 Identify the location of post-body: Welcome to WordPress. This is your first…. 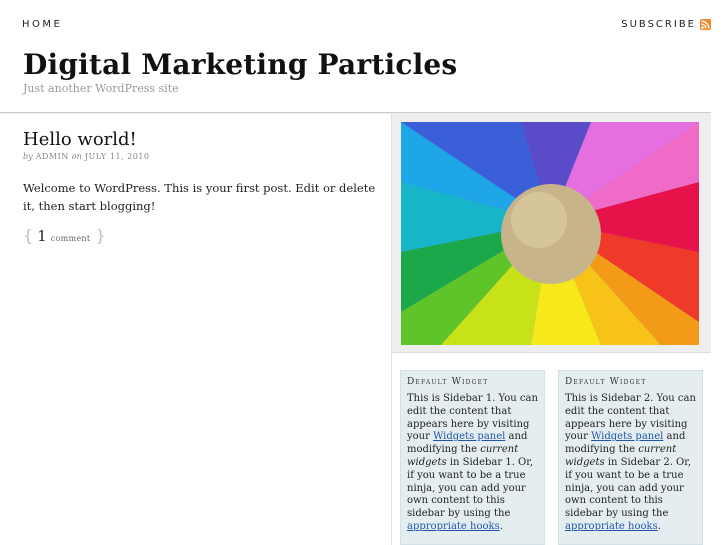
(199, 197).